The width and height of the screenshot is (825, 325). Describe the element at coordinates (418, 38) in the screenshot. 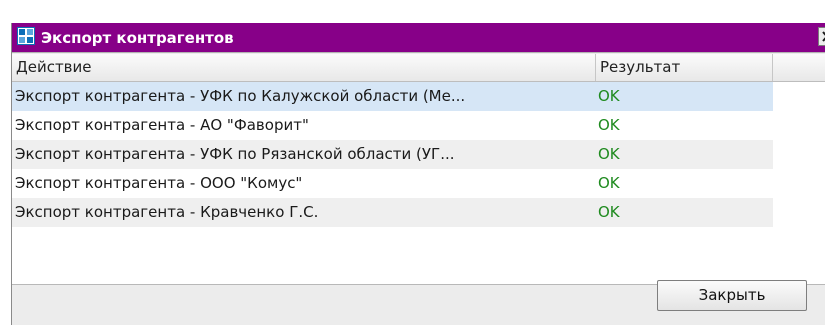

I see `title-bar: Экспорт контрагентов` at that location.